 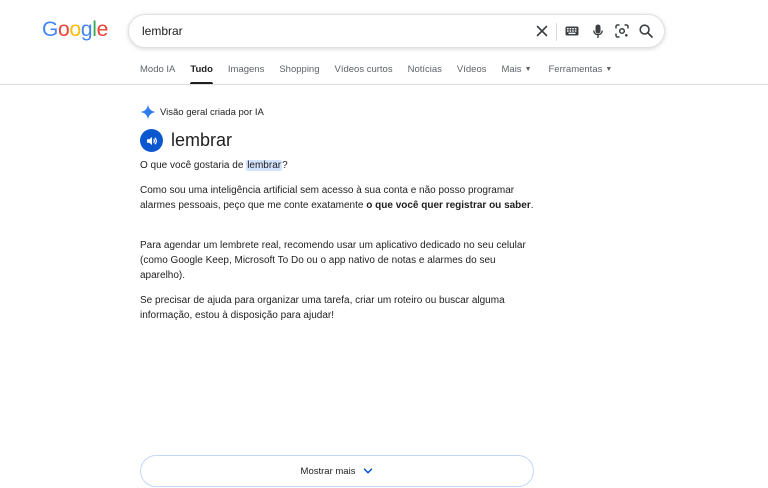 What do you see at coordinates (299, 74) in the screenshot?
I see `tab-shopping: Shopping` at bounding box center [299, 74].